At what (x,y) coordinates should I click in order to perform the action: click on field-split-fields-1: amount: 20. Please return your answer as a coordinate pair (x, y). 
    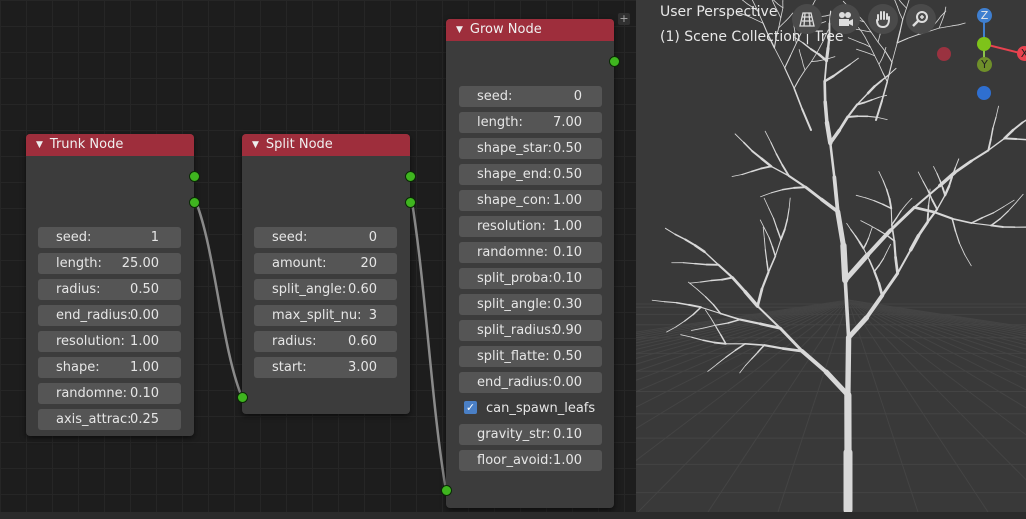
    Looking at the image, I should click on (325, 263).